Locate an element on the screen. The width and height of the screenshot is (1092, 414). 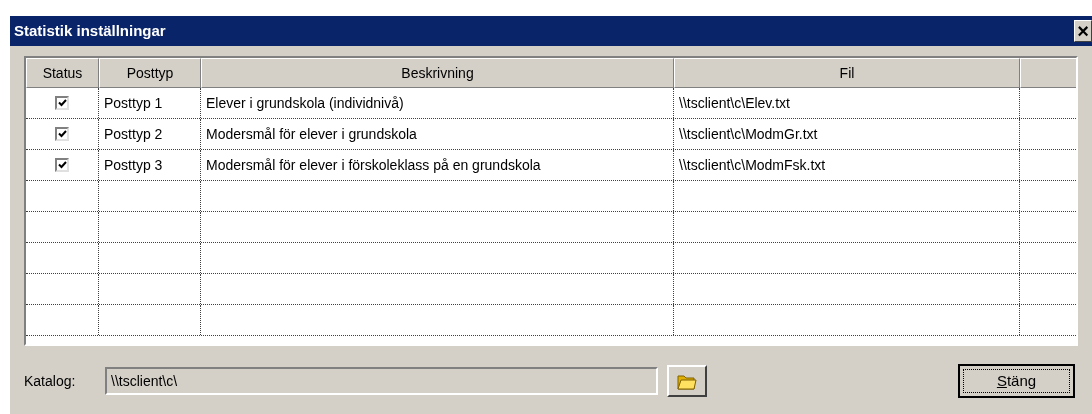
table-cell: Posttyp 1 is located at coordinates (150, 103).